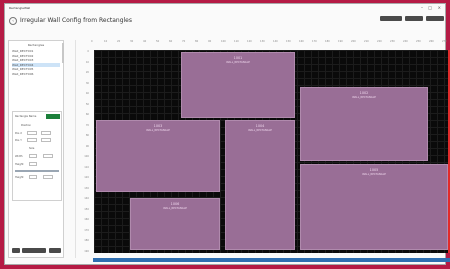  Describe the element at coordinates (36, 74) in the screenshot. I see `tree-item: Wall_RECT006` at that location.